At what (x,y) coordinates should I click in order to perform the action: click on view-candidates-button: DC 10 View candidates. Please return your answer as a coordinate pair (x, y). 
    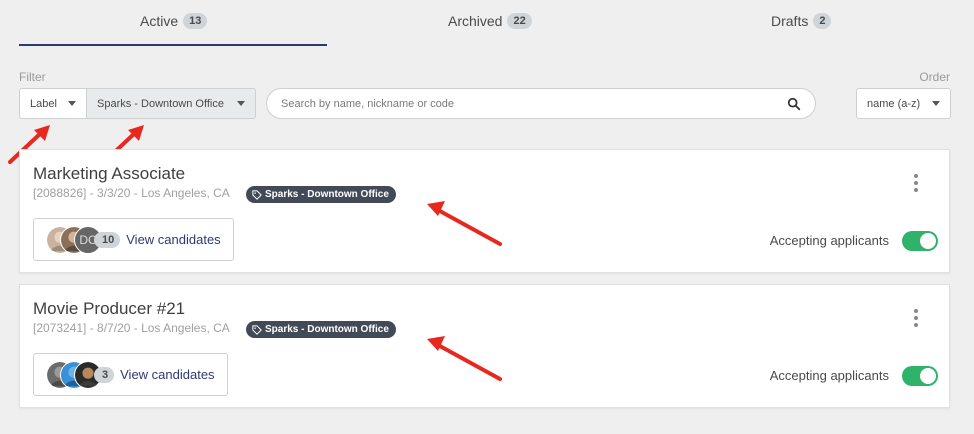
    Looking at the image, I should click on (133, 239).